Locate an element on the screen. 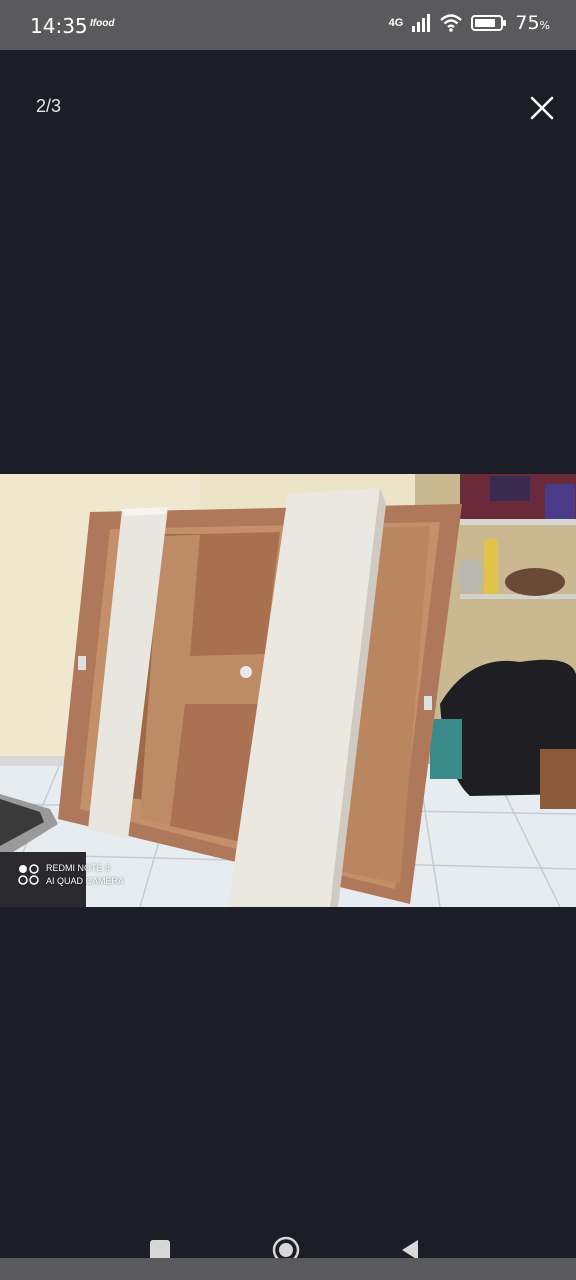  status-icons: 4G 75% is located at coordinates (469, 23).